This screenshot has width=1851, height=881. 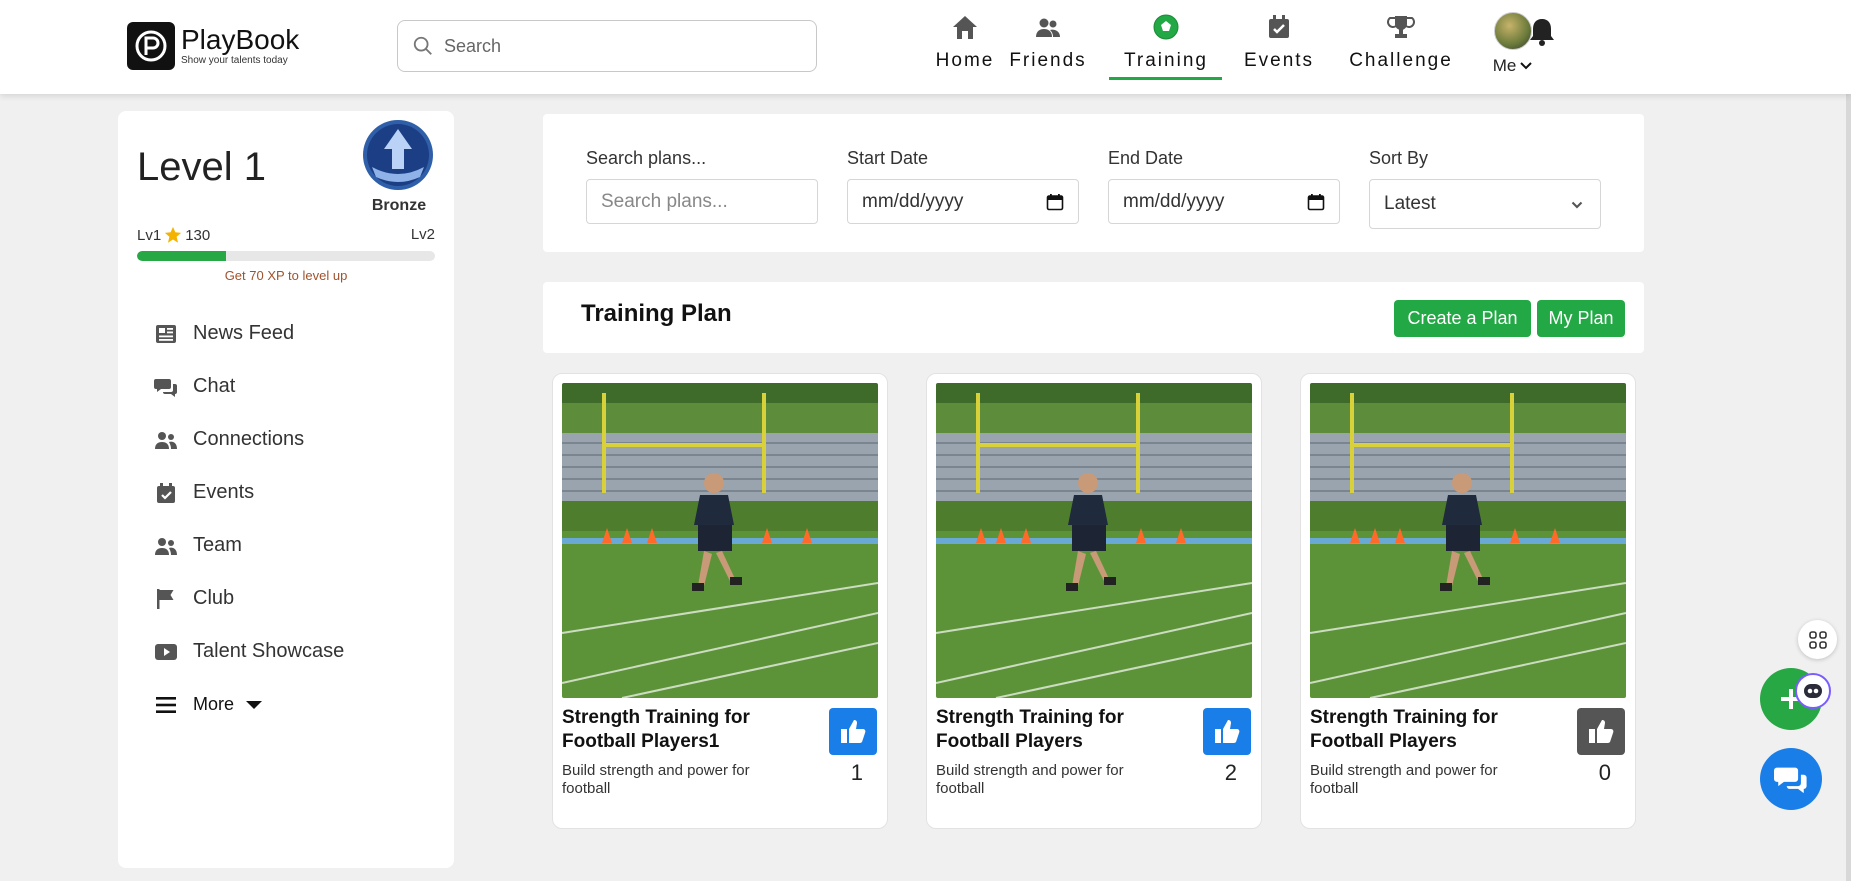 I want to click on sidebar-item-connections: Connections, so click(x=249, y=439).